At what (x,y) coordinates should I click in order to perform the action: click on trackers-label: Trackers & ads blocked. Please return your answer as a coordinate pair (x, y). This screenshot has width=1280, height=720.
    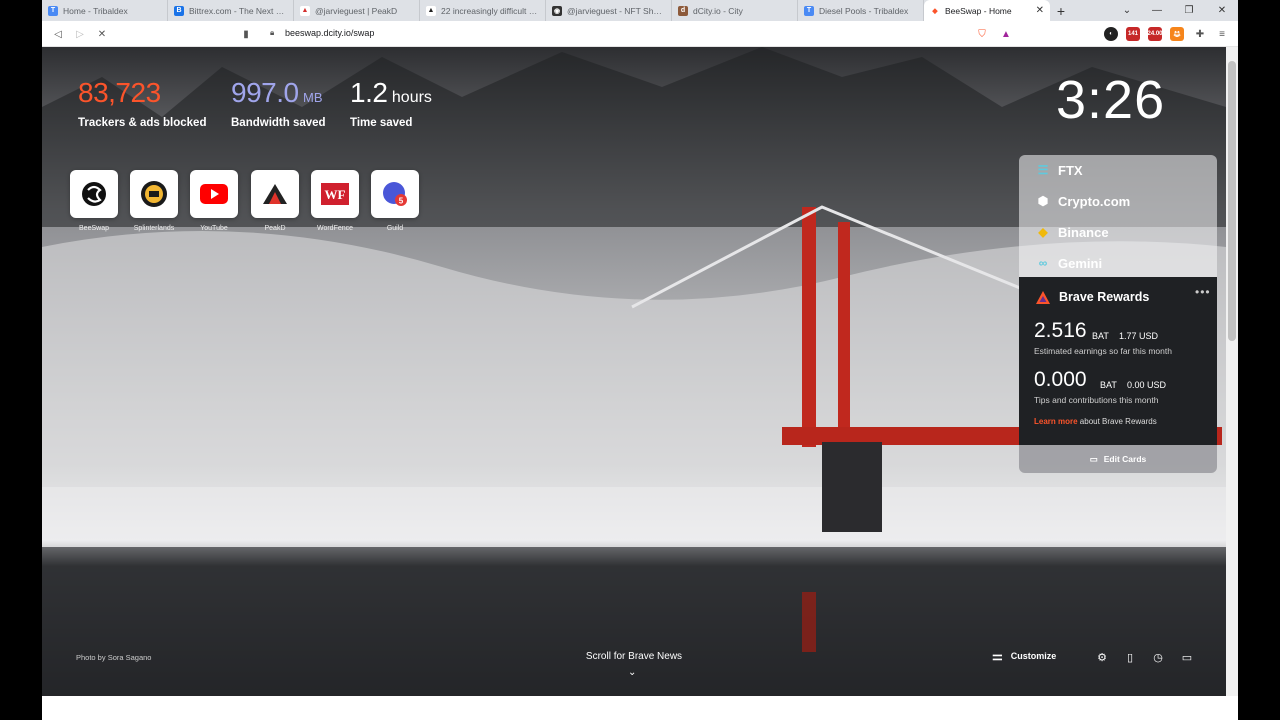
    Looking at the image, I should click on (142, 123).